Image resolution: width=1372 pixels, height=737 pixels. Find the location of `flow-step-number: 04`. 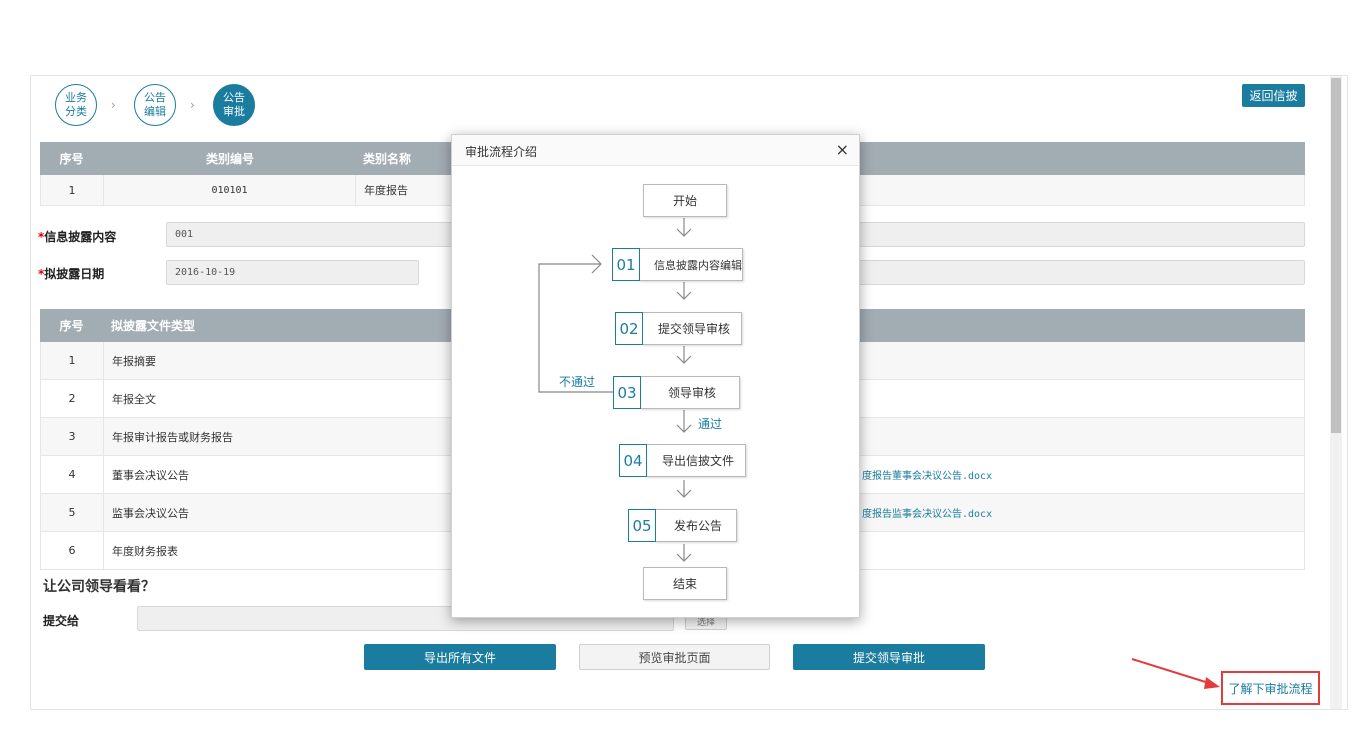

flow-step-number: 04 is located at coordinates (633, 460).